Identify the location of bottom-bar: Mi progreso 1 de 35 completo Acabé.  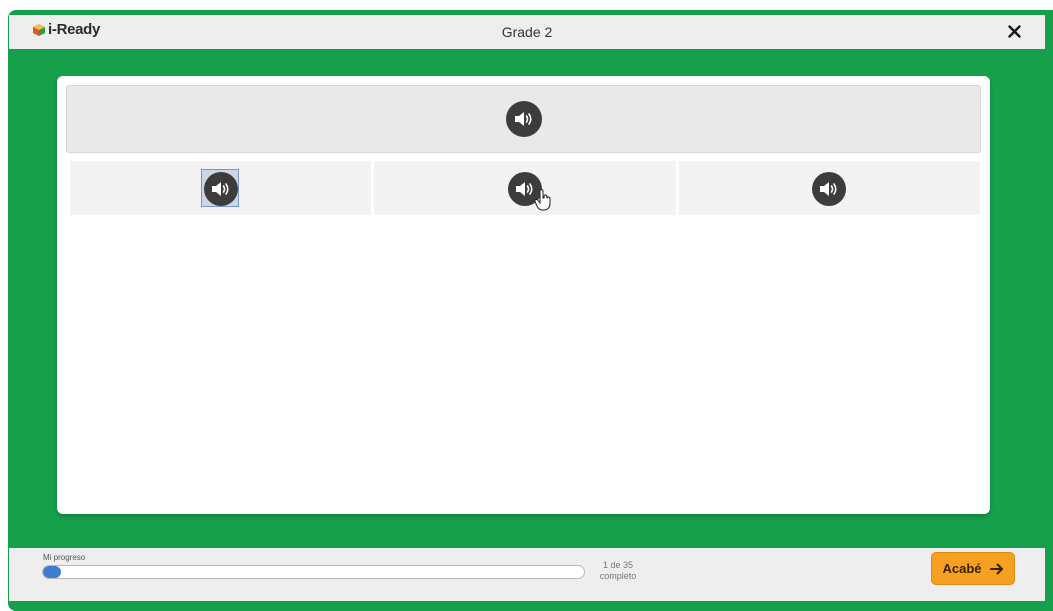
(527, 574).